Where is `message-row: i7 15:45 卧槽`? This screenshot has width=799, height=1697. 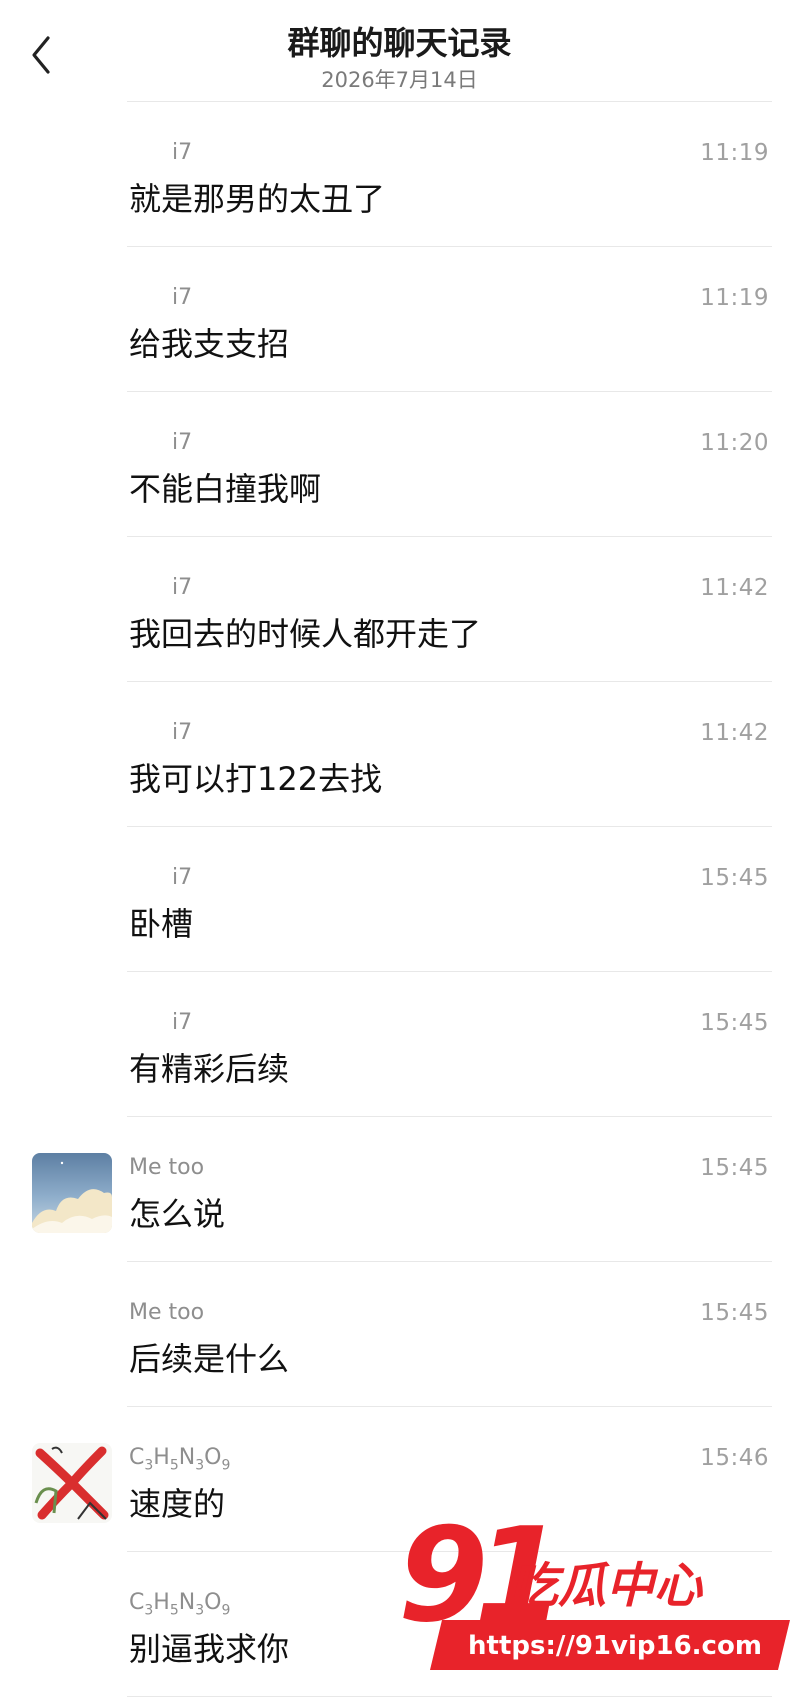 message-row: i7 15:45 卧槽 is located at coordinates (399, 899).